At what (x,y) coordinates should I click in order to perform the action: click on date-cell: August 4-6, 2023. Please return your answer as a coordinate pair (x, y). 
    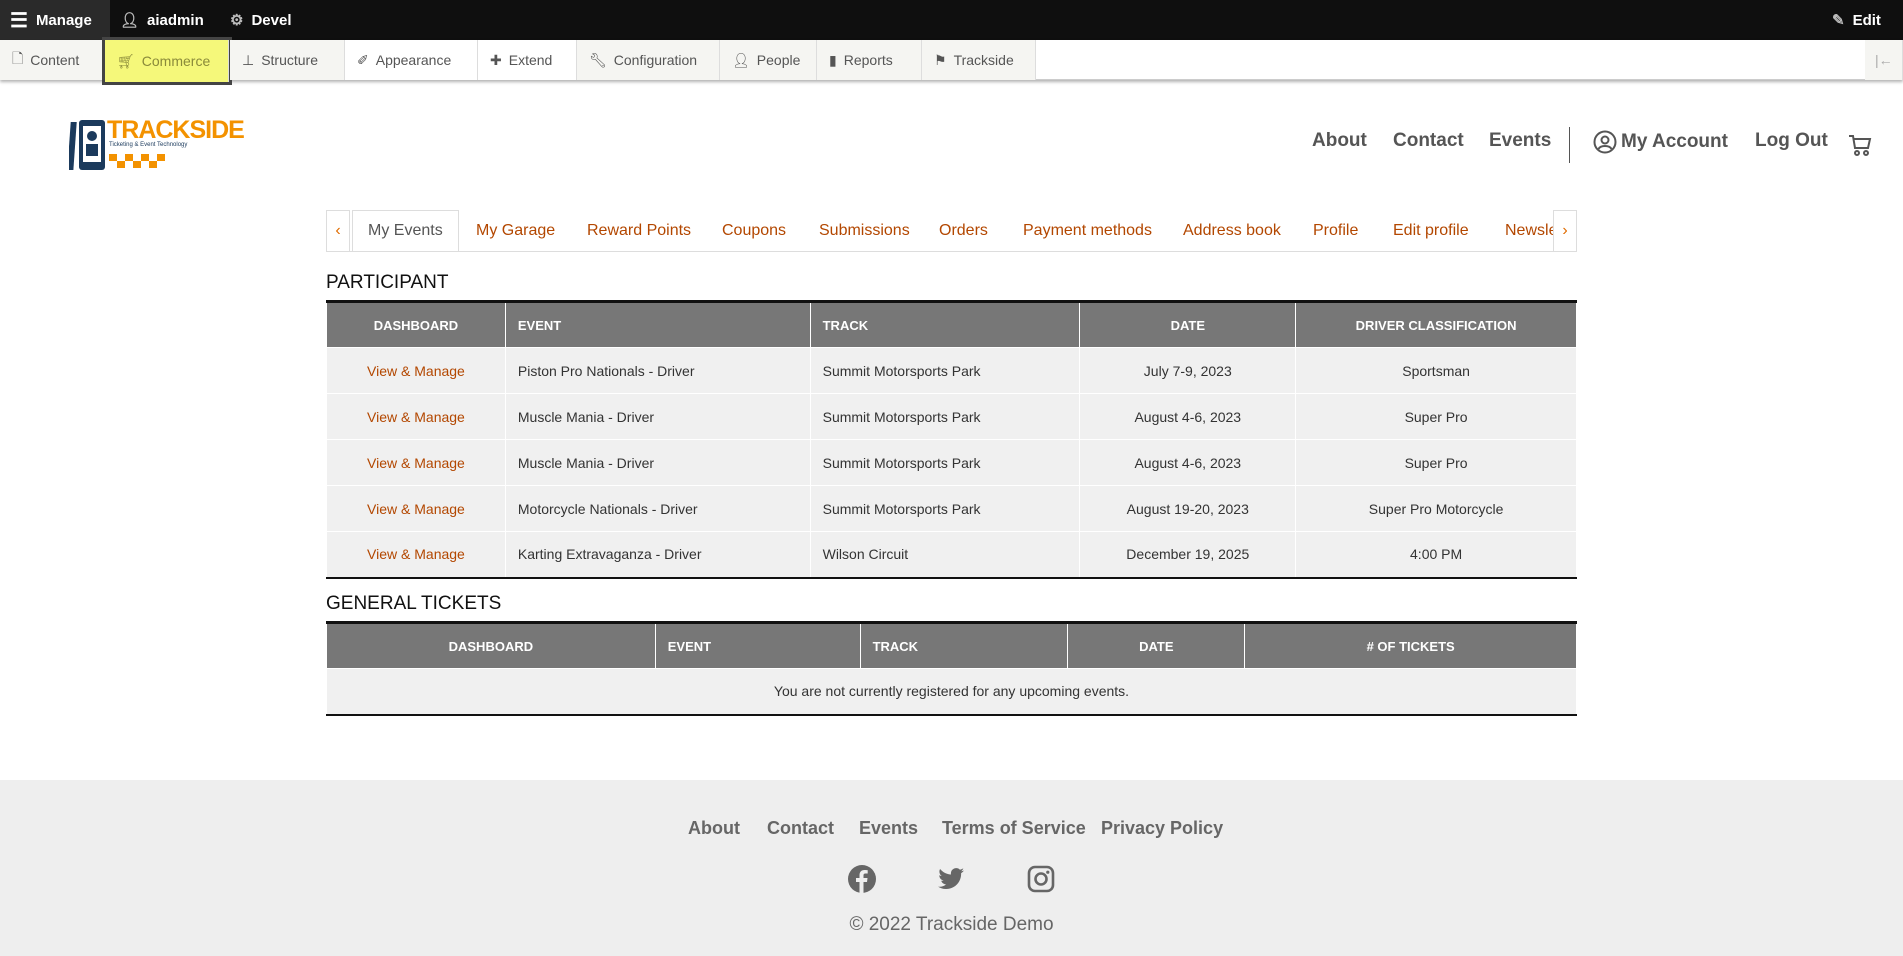
    Looking at the image, I should click on (1188, 462).